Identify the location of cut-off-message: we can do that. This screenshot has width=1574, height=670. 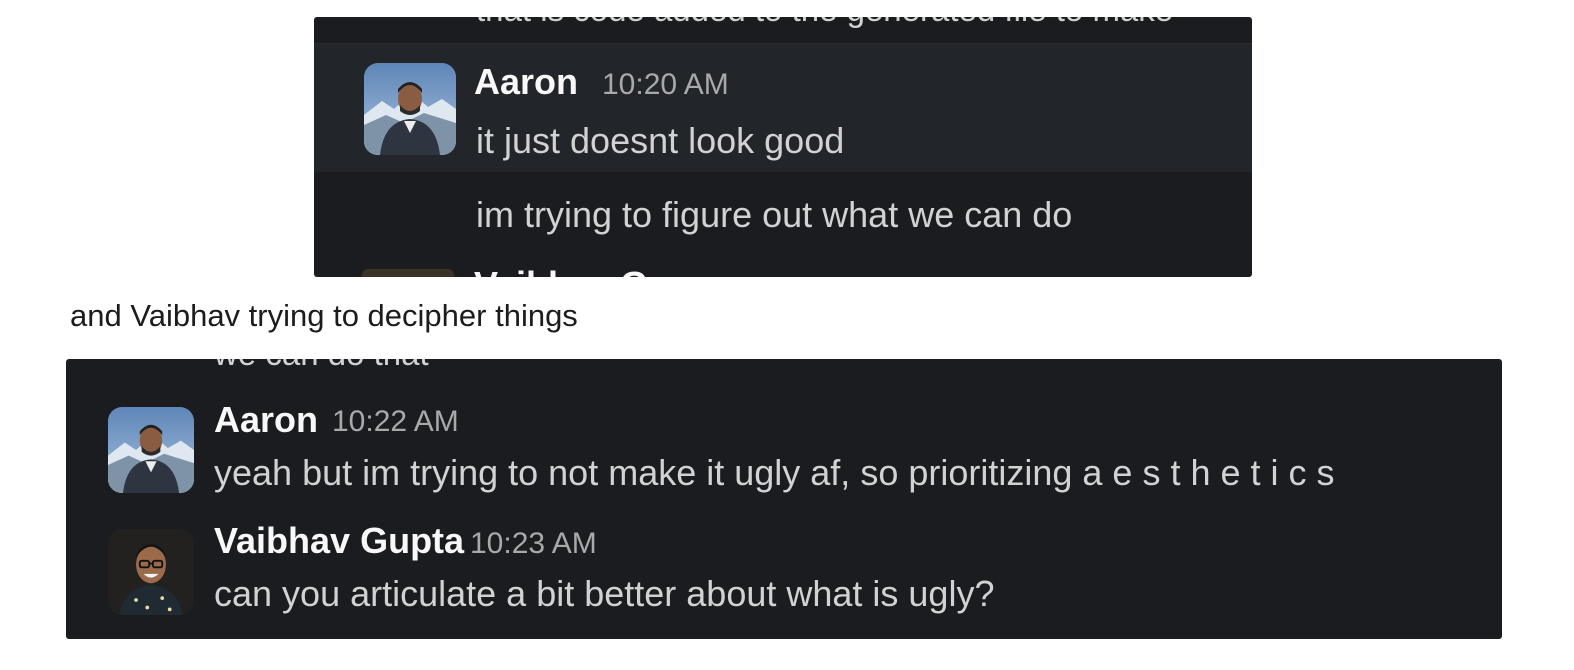
(321, 366).